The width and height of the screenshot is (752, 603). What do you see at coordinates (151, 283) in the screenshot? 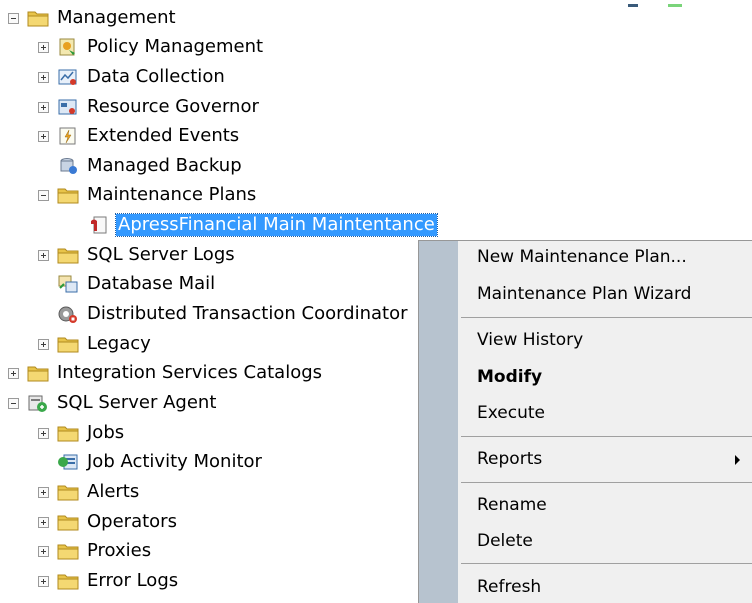
I see `tree-node-label: Database Mail` at bounding box center [151, 283].